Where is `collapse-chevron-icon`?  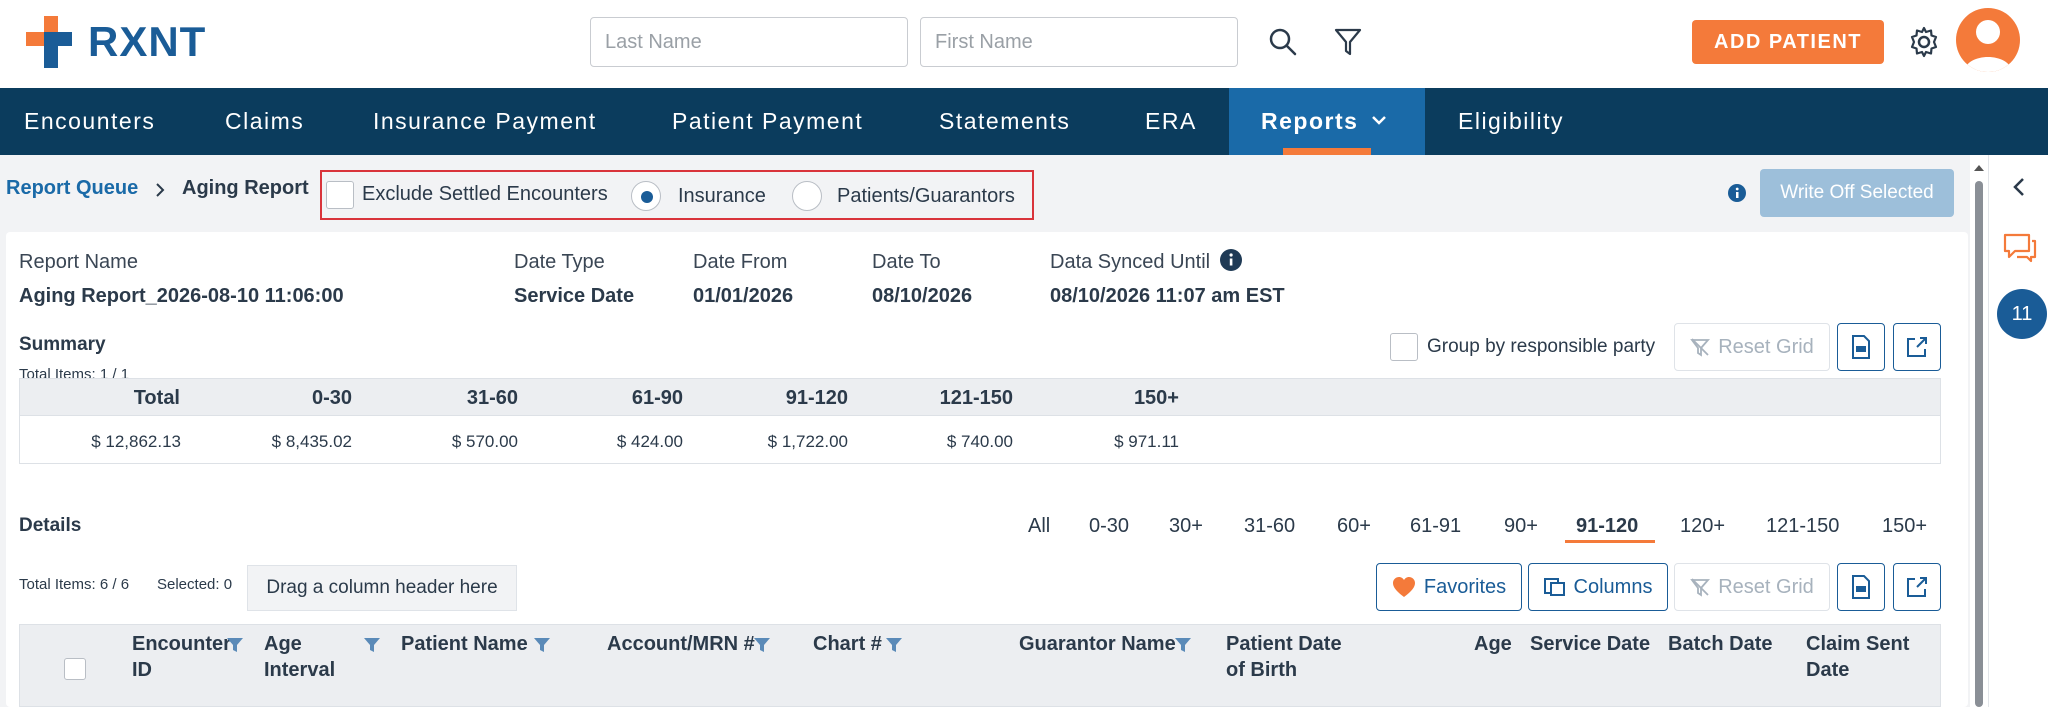
collapse-chevron-icon is located at coordinates (2019, 187).